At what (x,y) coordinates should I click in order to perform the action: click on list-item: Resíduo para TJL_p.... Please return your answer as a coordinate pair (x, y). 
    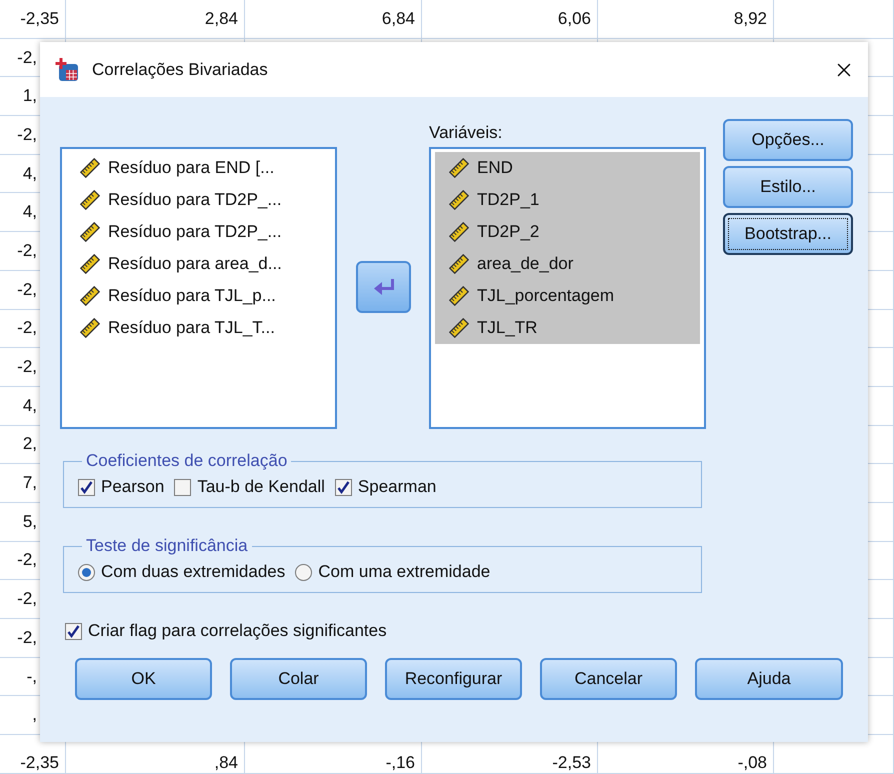
    Looking at the image, I should click on (198, 296).